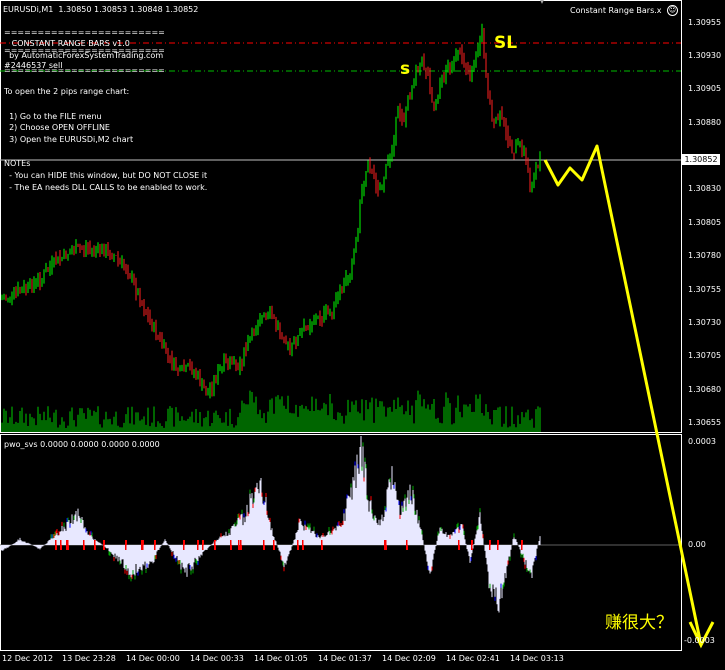 The height and width of the screenshot is (670, 725). What do you see at coordinates (281, 658) in the screenshot?
I see `time-label: 14 Dec 01:05` at bounding box center [281, 658].